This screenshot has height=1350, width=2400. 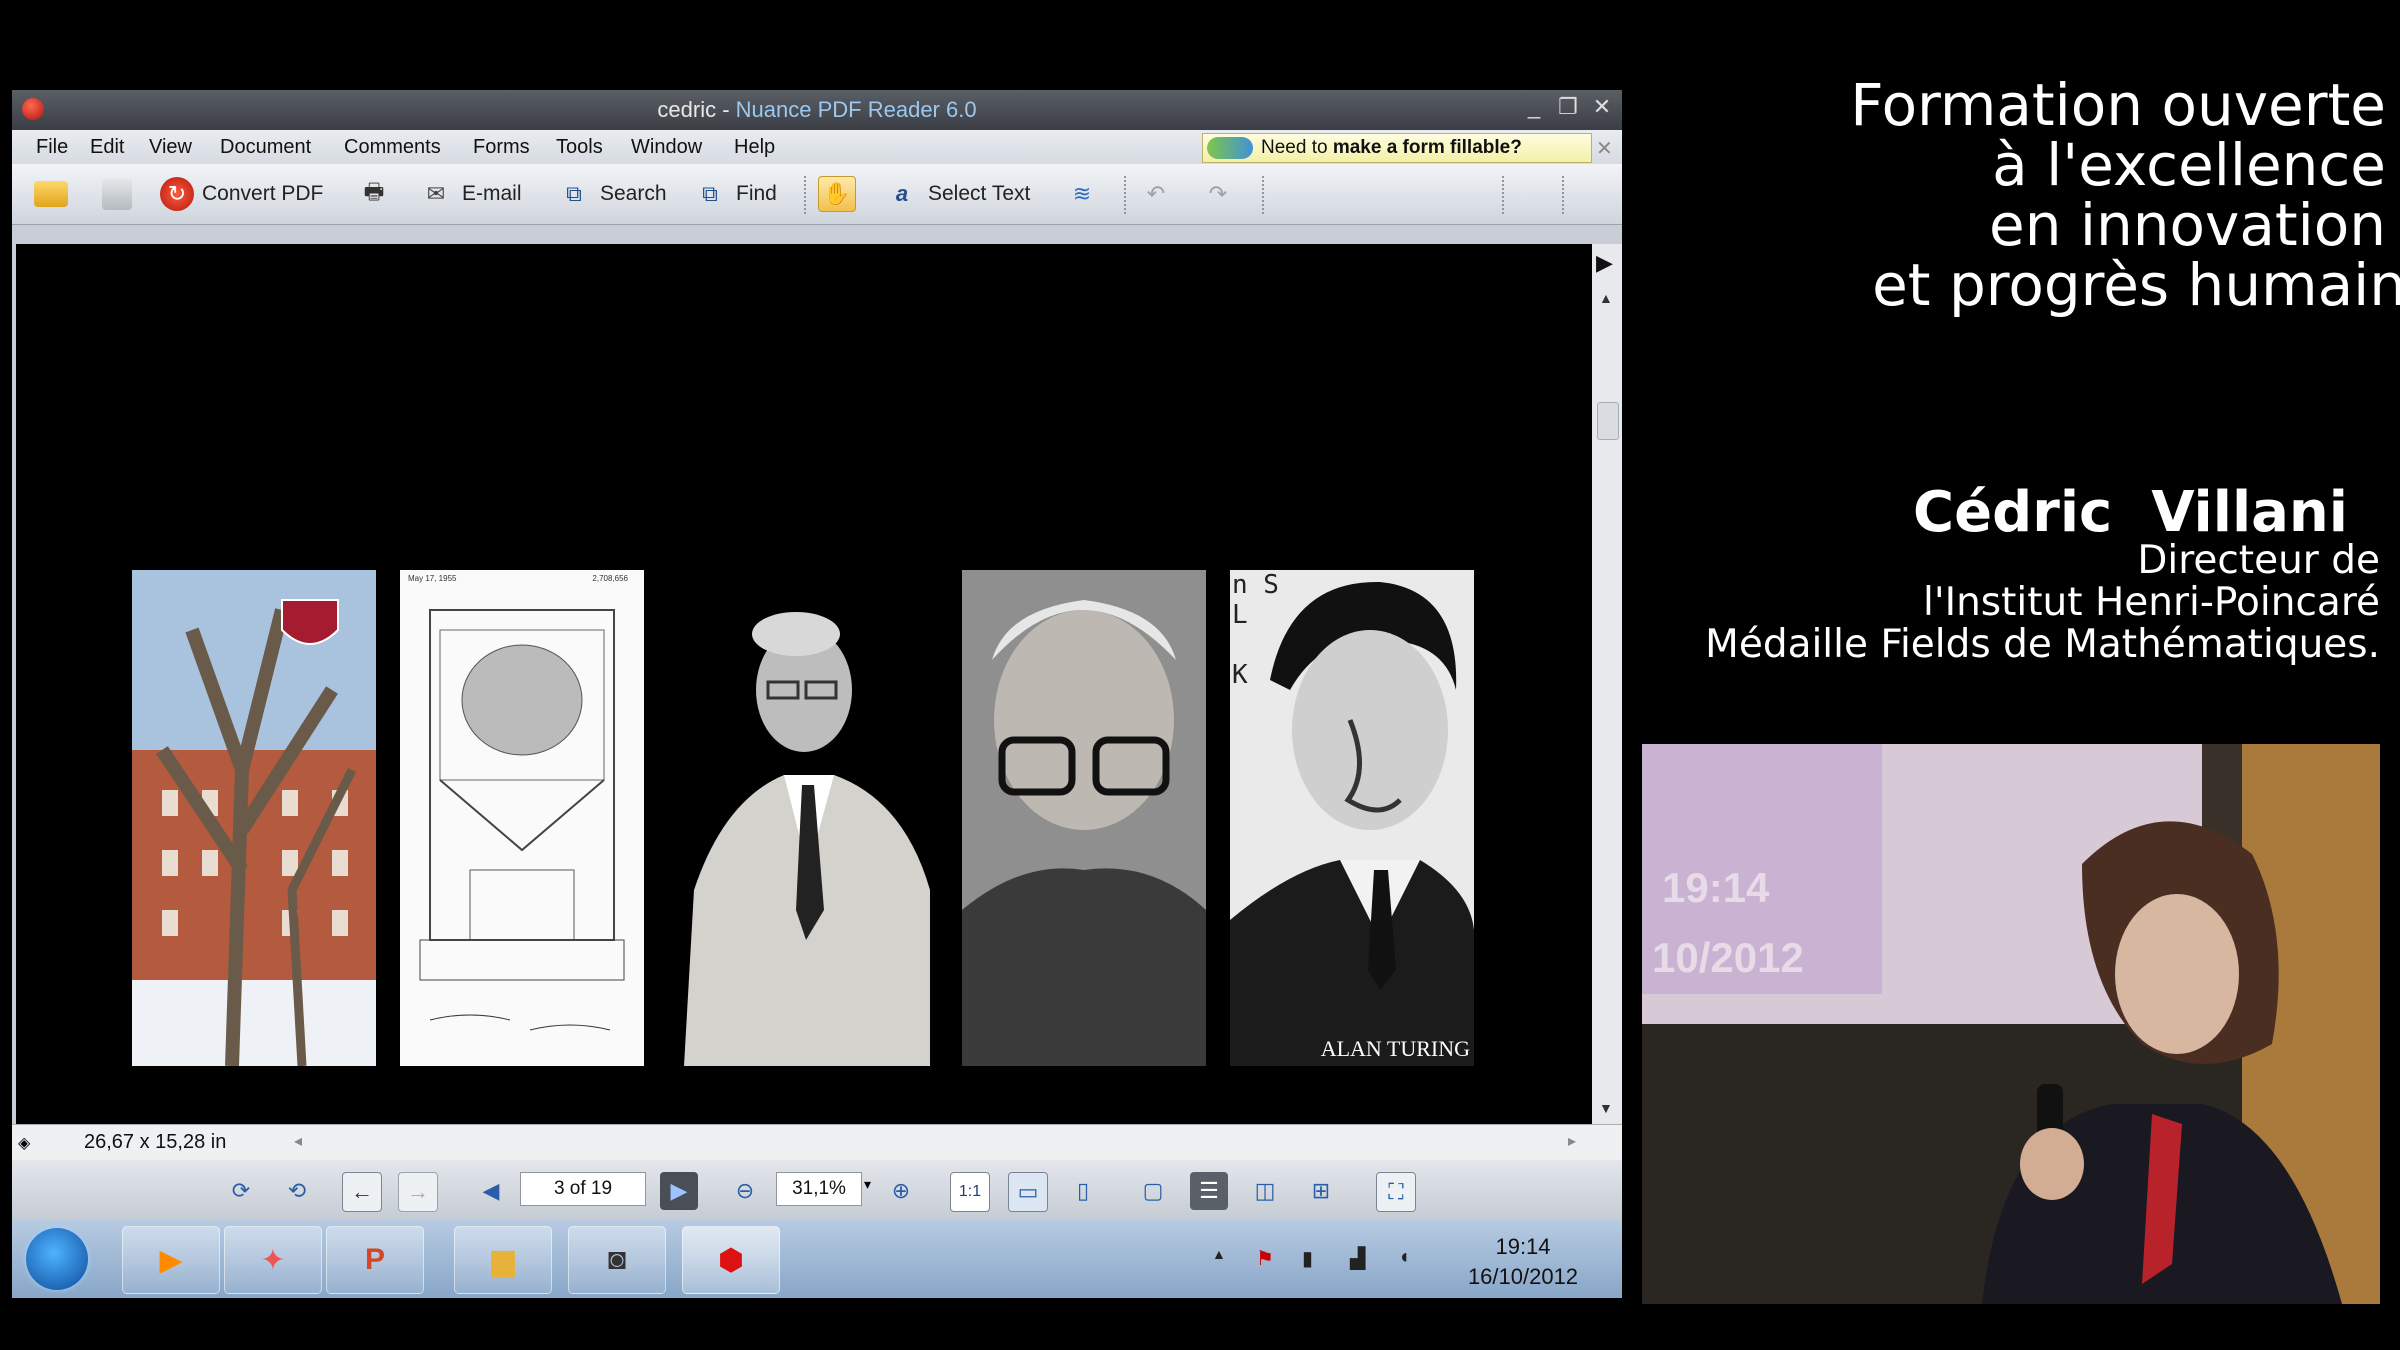 What do you see at coordinates (901, 1191) in the screenshot?
I see `zoom-in-icon: ⊕` at bounding box center [901, 1191].